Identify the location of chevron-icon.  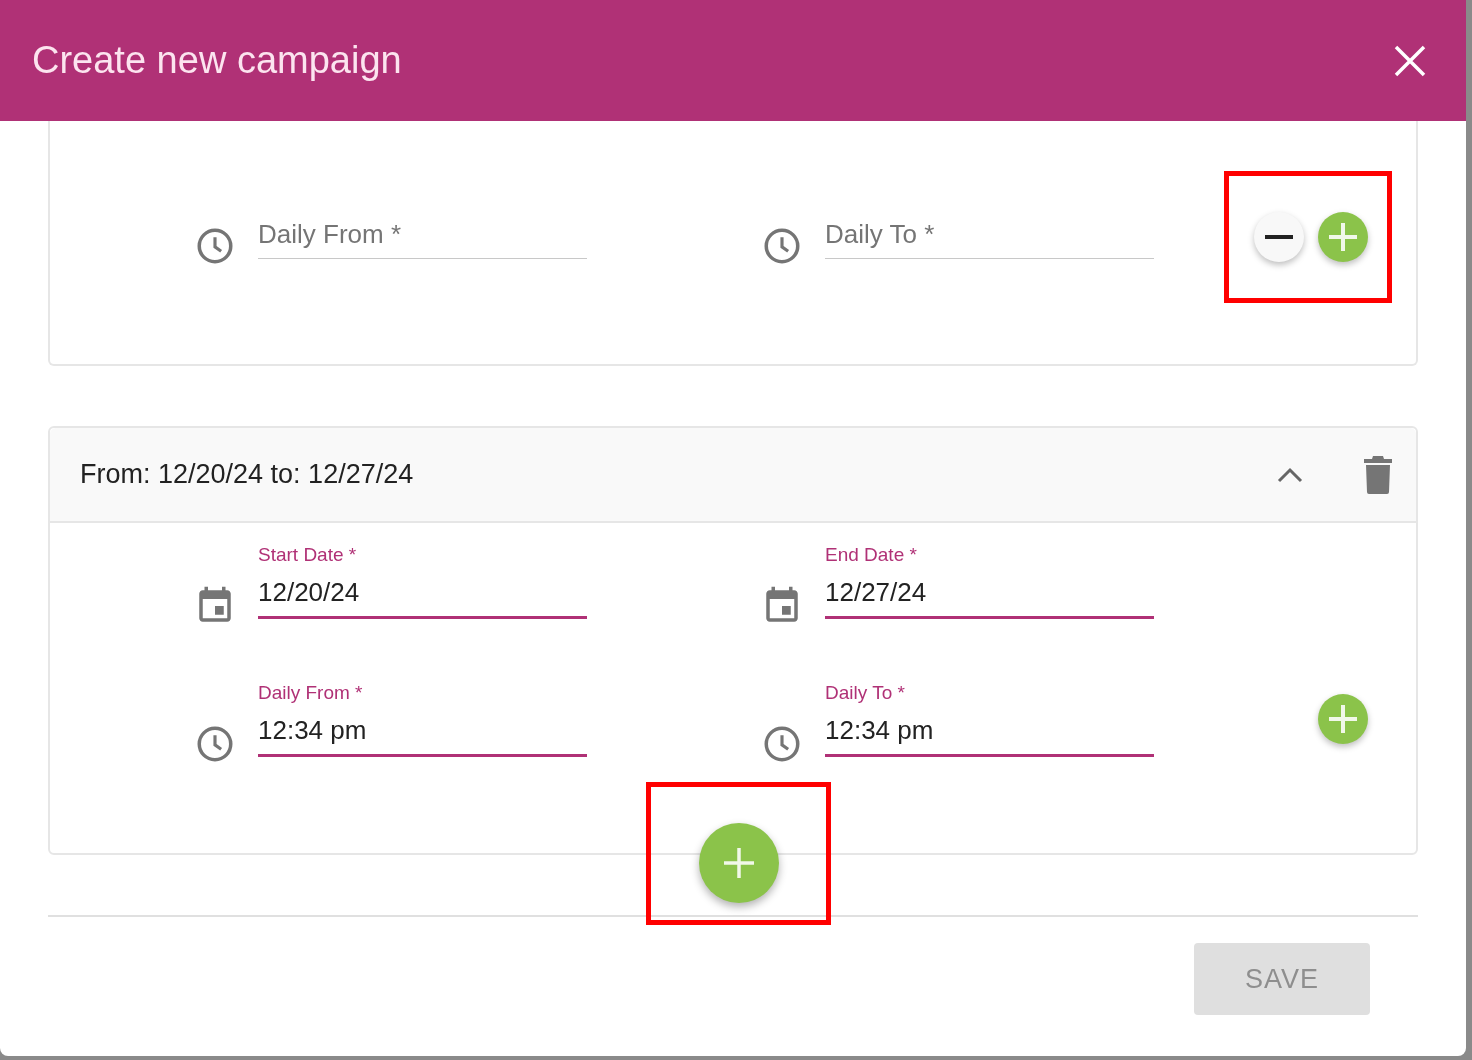
(1290, 474).